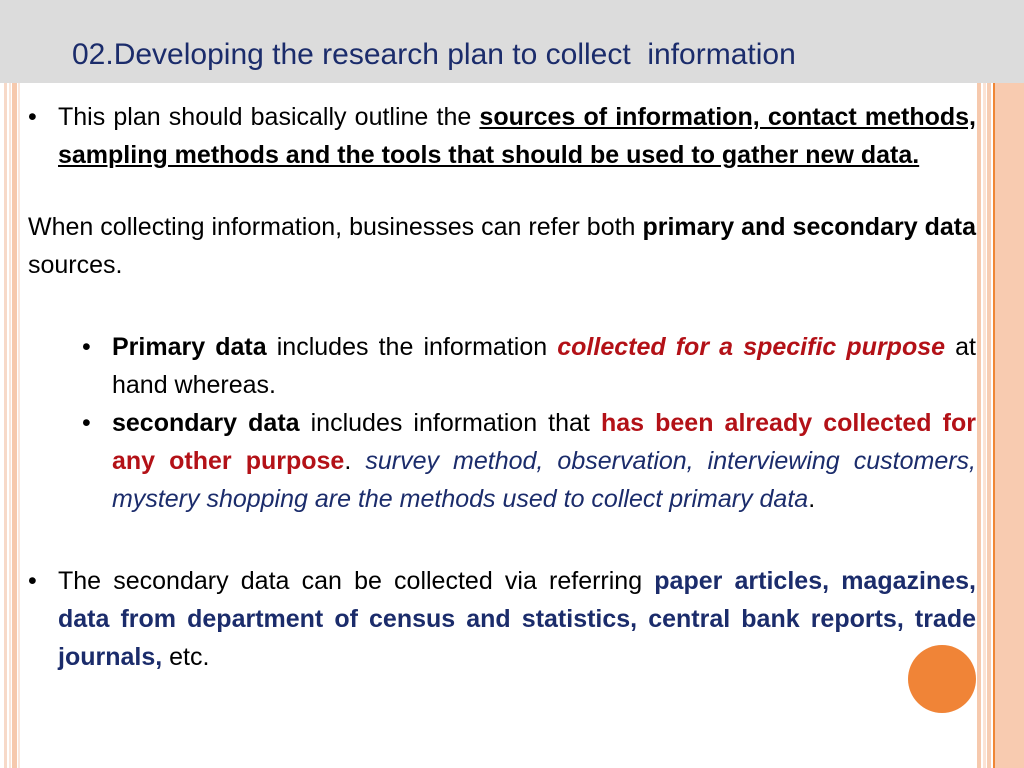  Describe the element at coordinates (1009, 384) in the screenshot. I see `right-stripe-panel` at that location.